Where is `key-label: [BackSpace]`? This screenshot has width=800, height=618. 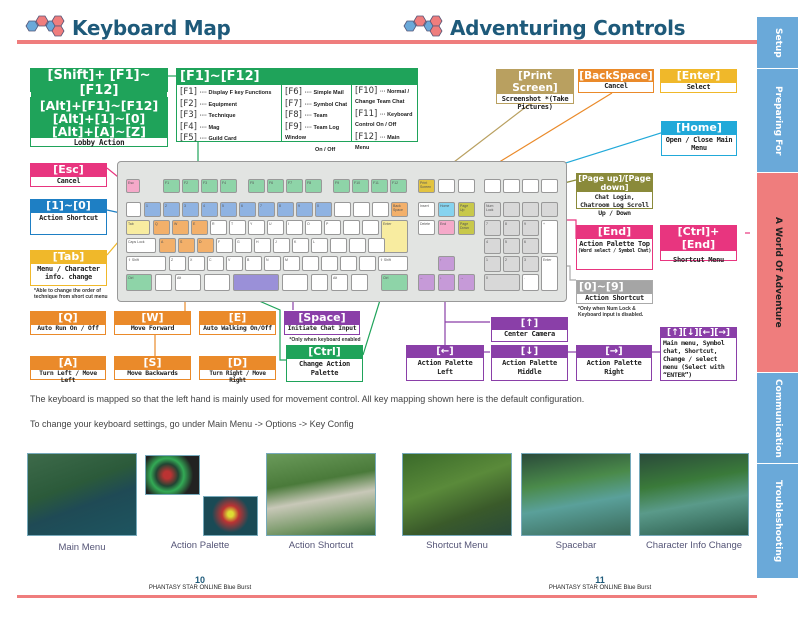
key-label: [BackSpace] is located at coordinates (616, 76).